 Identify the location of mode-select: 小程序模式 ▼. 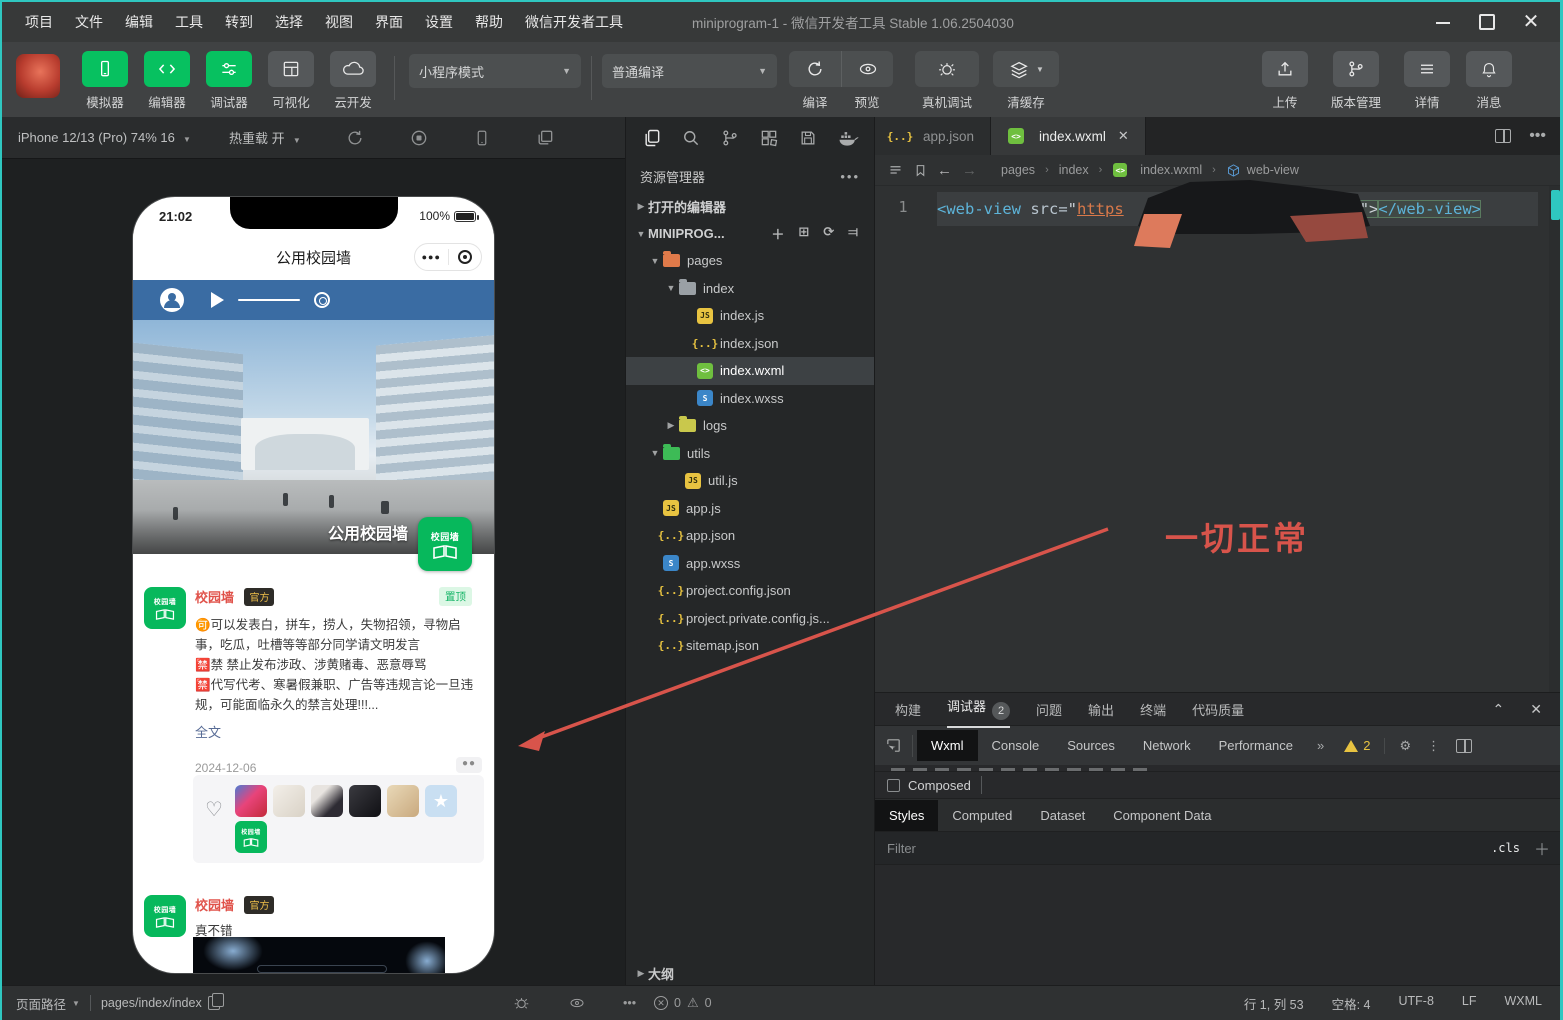
(495, 71).